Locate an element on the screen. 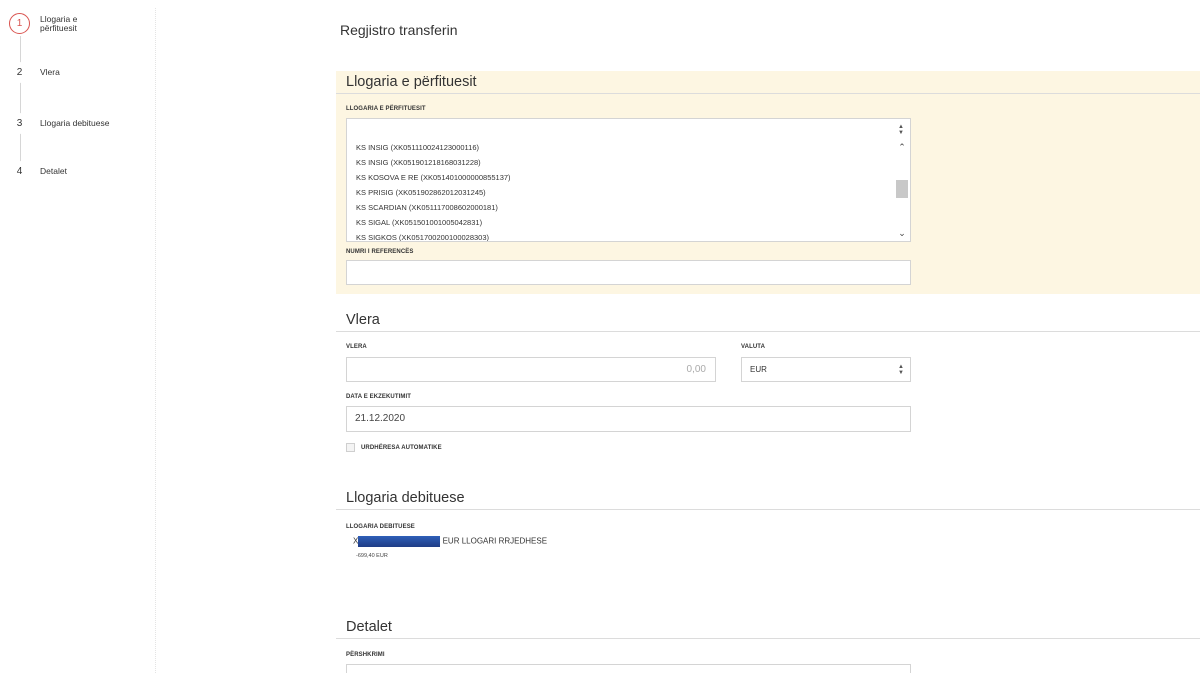 This screenshot has width=1200, height=673. section-heading: Llogaria e përfituesit is located at coordinates (768, 82).